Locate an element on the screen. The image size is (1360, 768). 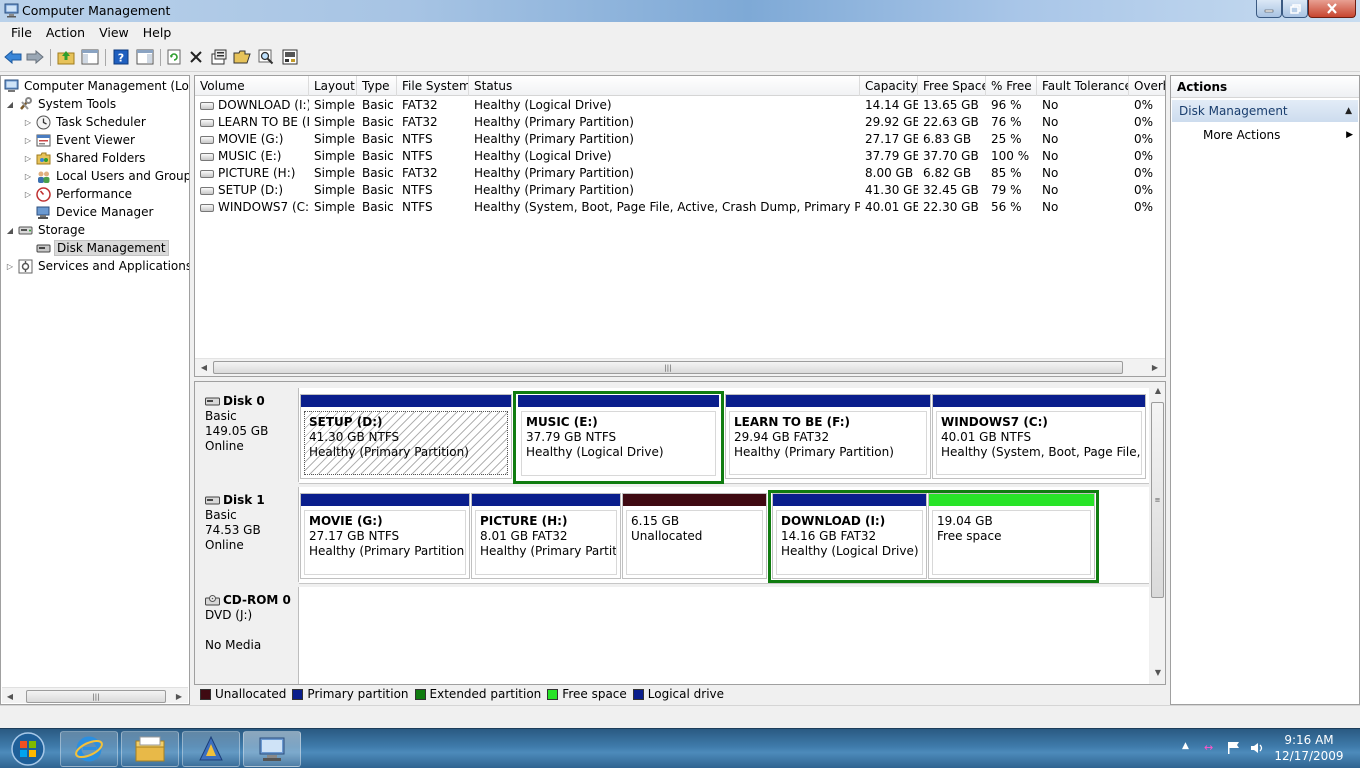
back-button is located at coordinates (13, 57).